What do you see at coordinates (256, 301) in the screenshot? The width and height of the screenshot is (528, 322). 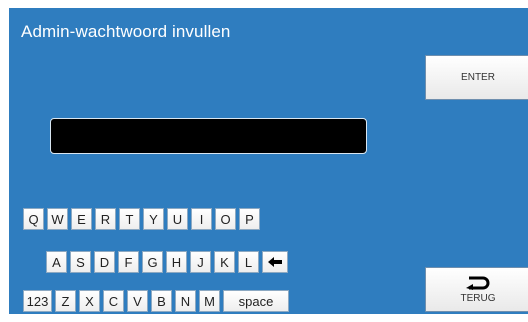 I see `key-space: space` at bounding box center [256, 301].